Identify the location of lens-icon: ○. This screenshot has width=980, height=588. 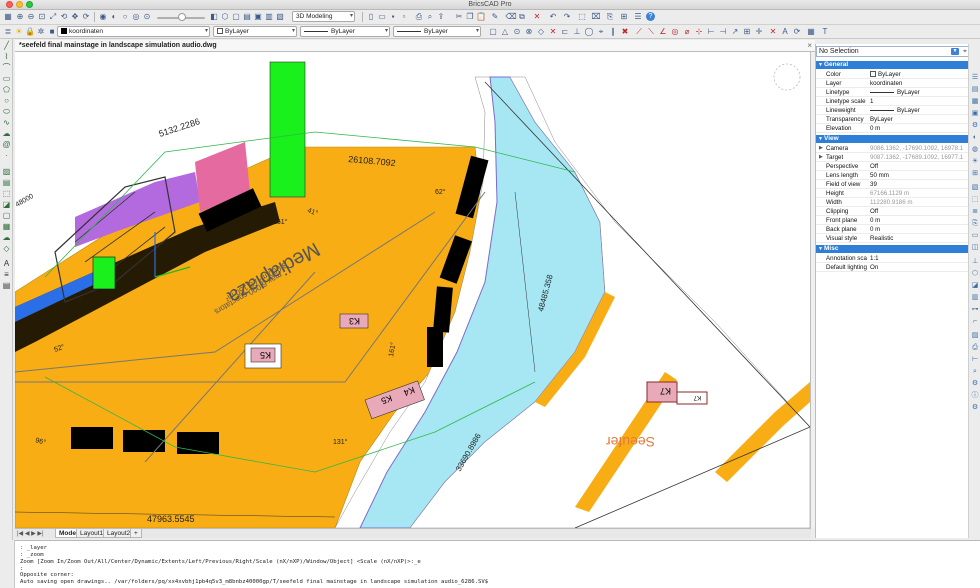
(125, 17).